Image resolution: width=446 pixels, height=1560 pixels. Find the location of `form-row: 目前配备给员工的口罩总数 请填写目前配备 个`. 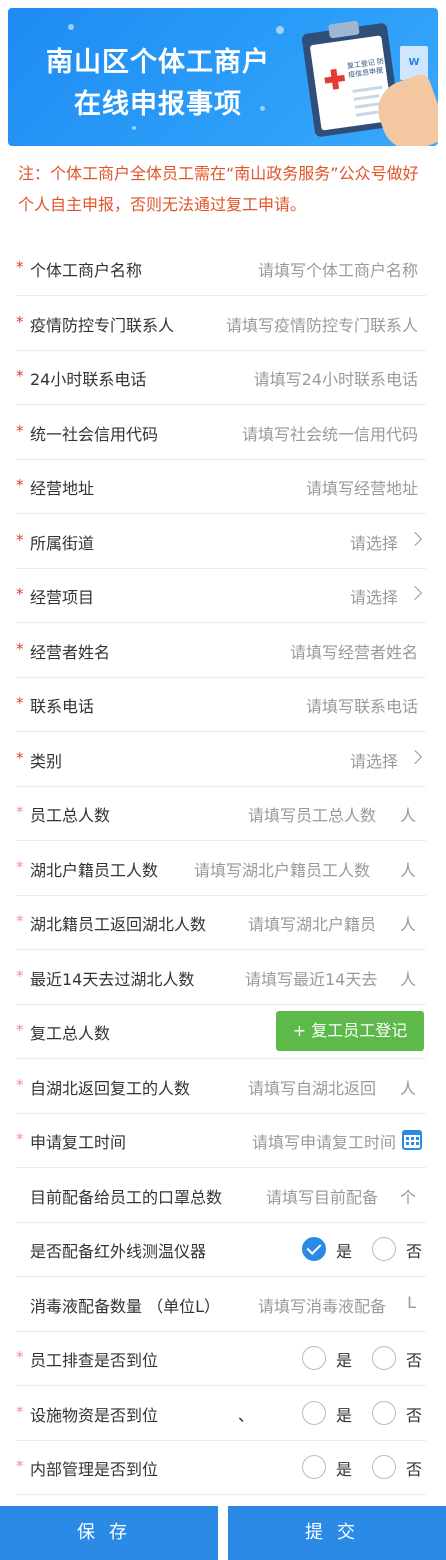

form-row: 目前配备给员工的口罩总数 请填写目前配备 个 is located at coordinates (221, 1196).